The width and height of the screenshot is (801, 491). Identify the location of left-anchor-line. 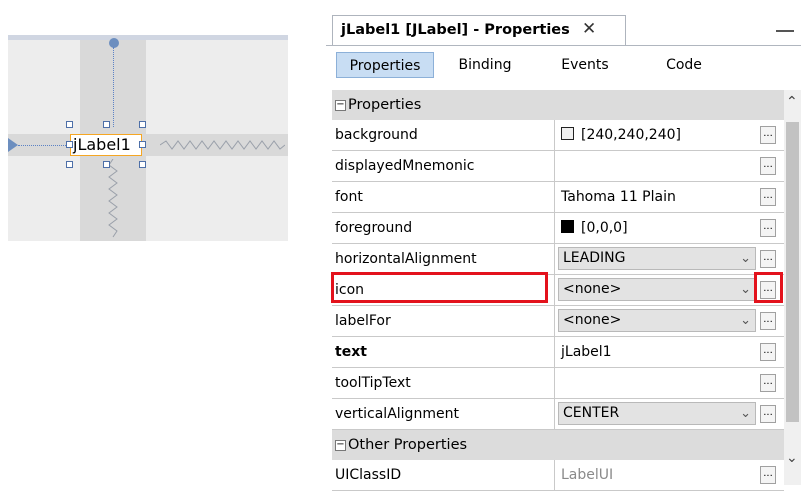
(44, 145).